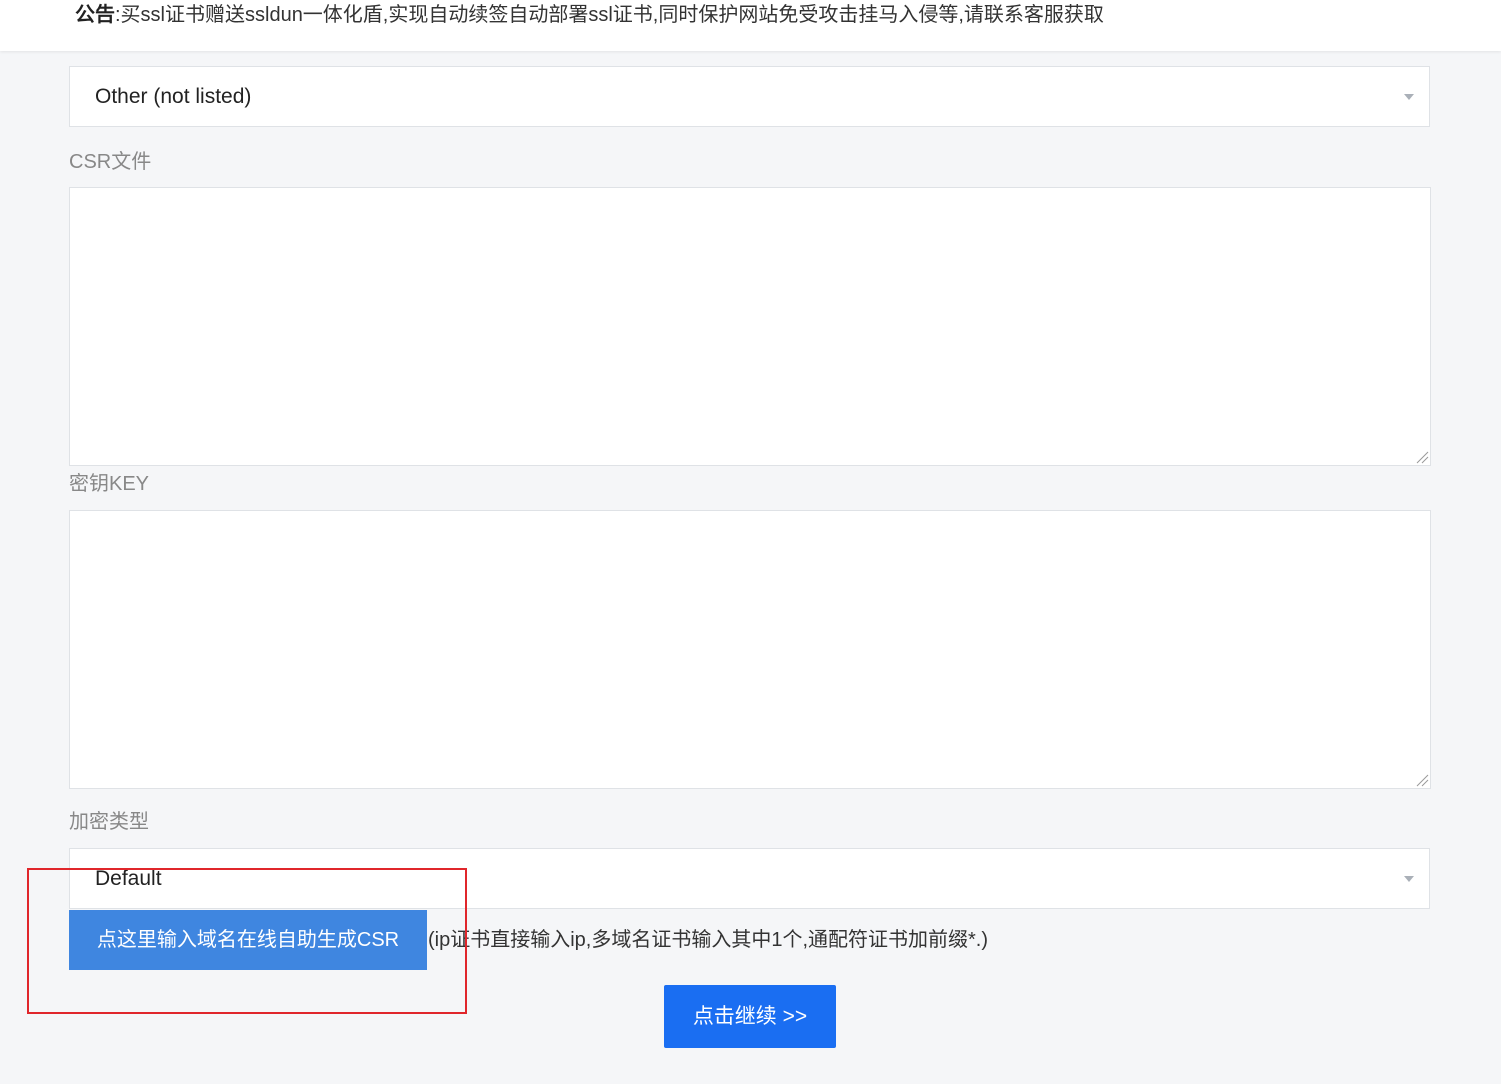 This screenshot has width=1501, height=1084. What do you see at coordinates (109, 822) in the screenshot?
I see `encryption-label: 加密类型` at bounding box center [109, 822].